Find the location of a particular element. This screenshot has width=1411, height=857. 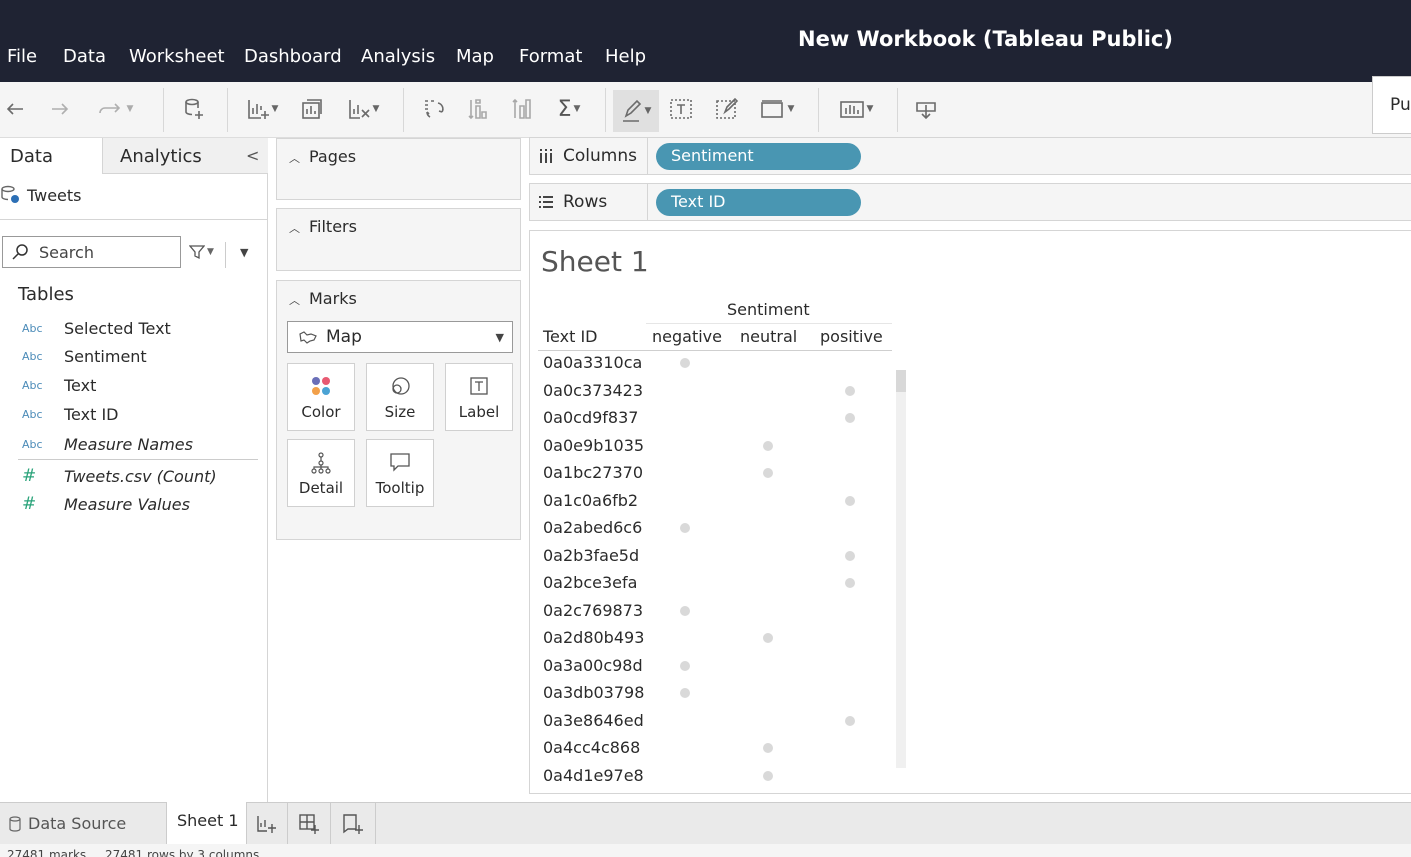

filters-card: ︿ Filters is located at coordinates (398, 239).